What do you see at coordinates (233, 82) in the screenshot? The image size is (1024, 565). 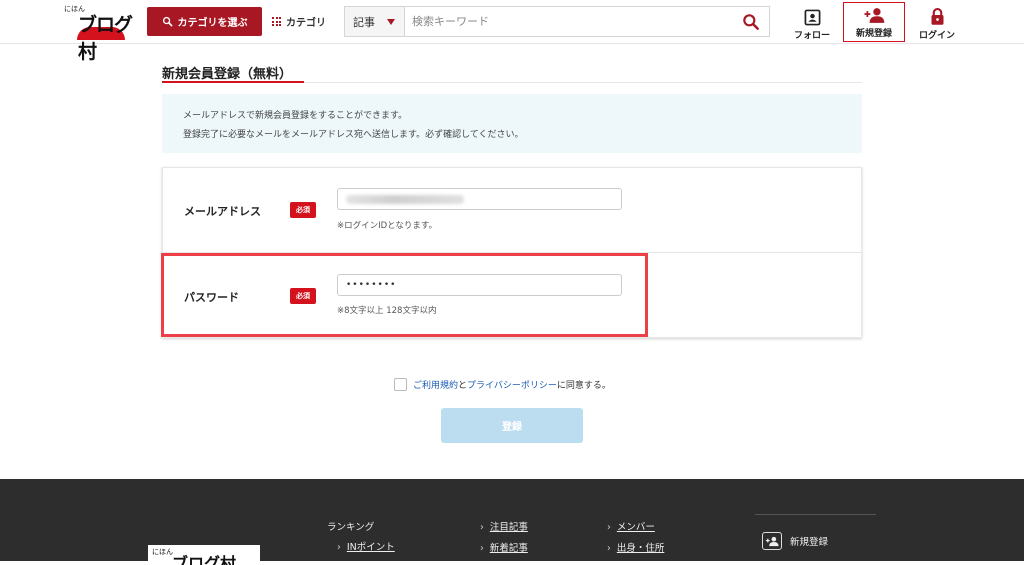 I see `title-underline` at bounding box center [233, 82].